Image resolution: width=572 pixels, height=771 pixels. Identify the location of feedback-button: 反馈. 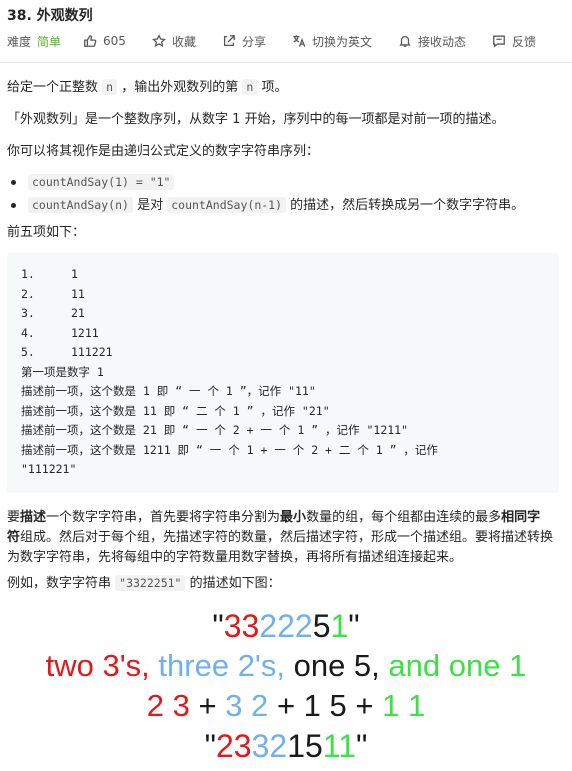
(514, 41).